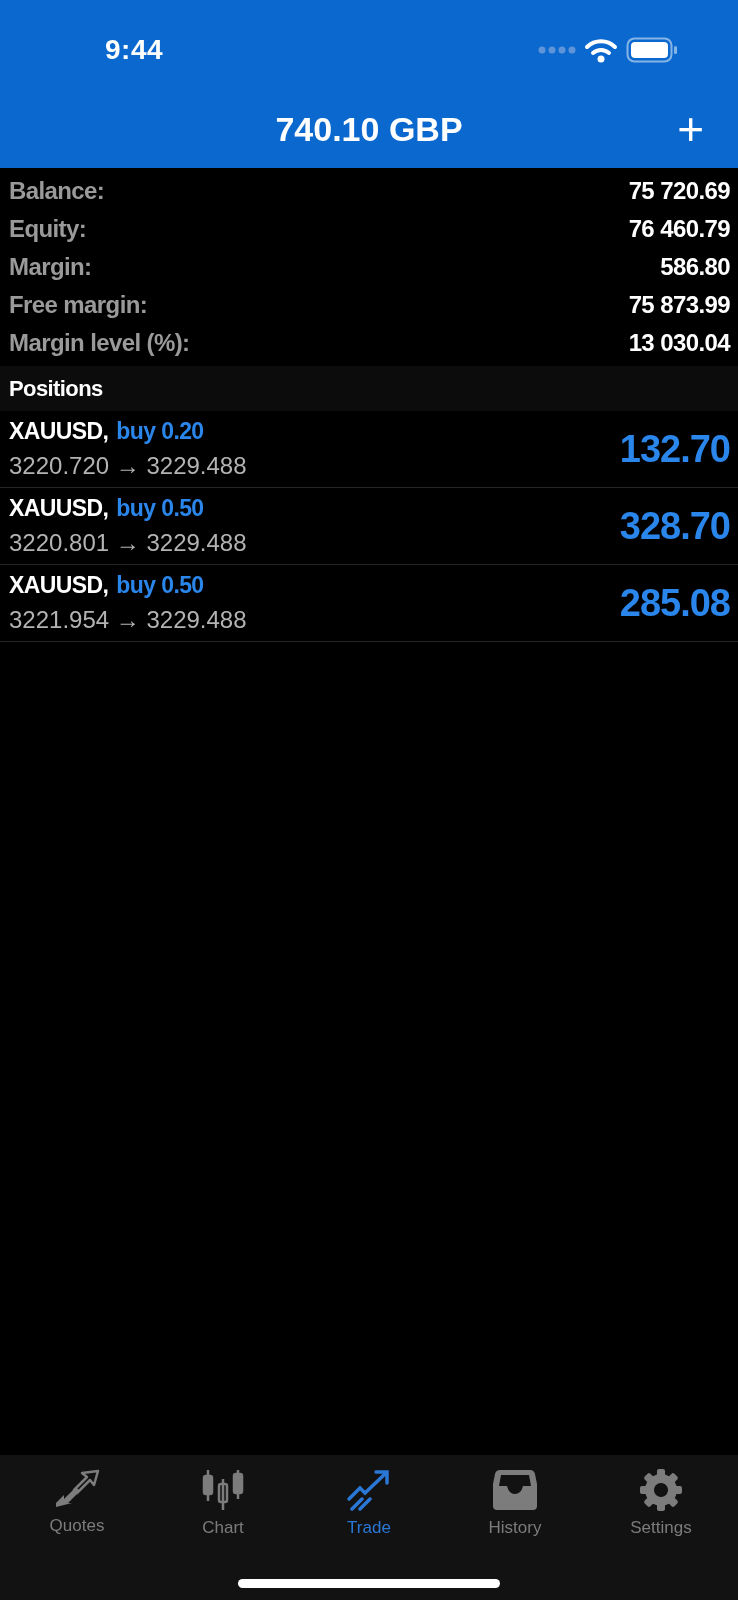  Describe the element at coordinates (674, 449) in the screenshot. I see `position-profit: 132.70` at that location.